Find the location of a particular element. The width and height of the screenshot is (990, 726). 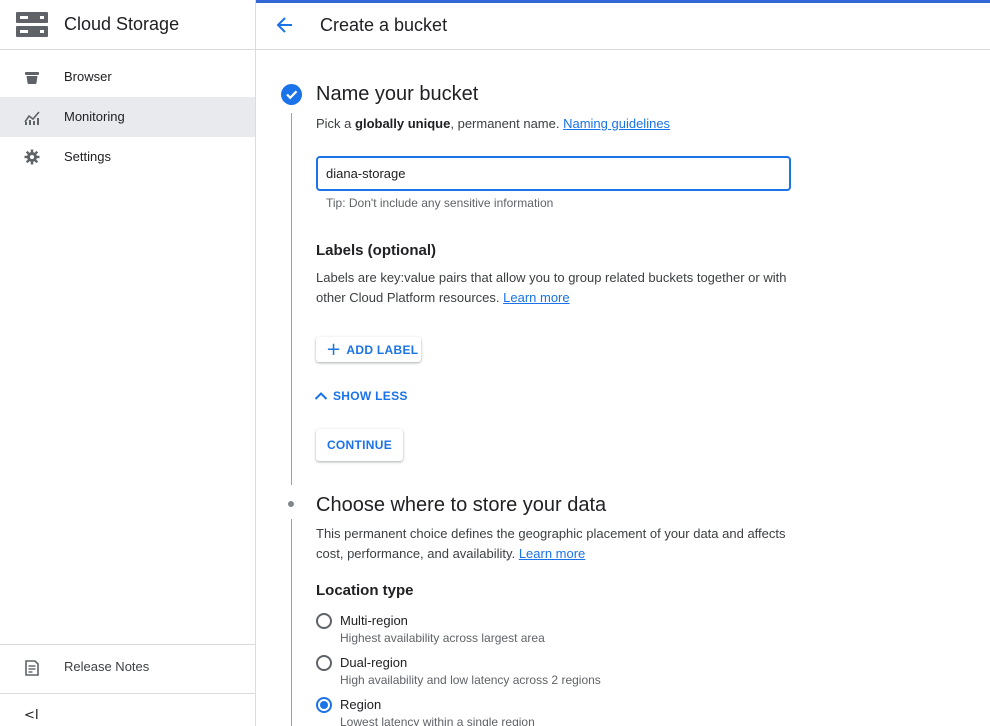

desc-line: cost, performance, and availability. is located at coordinates (417, 553).